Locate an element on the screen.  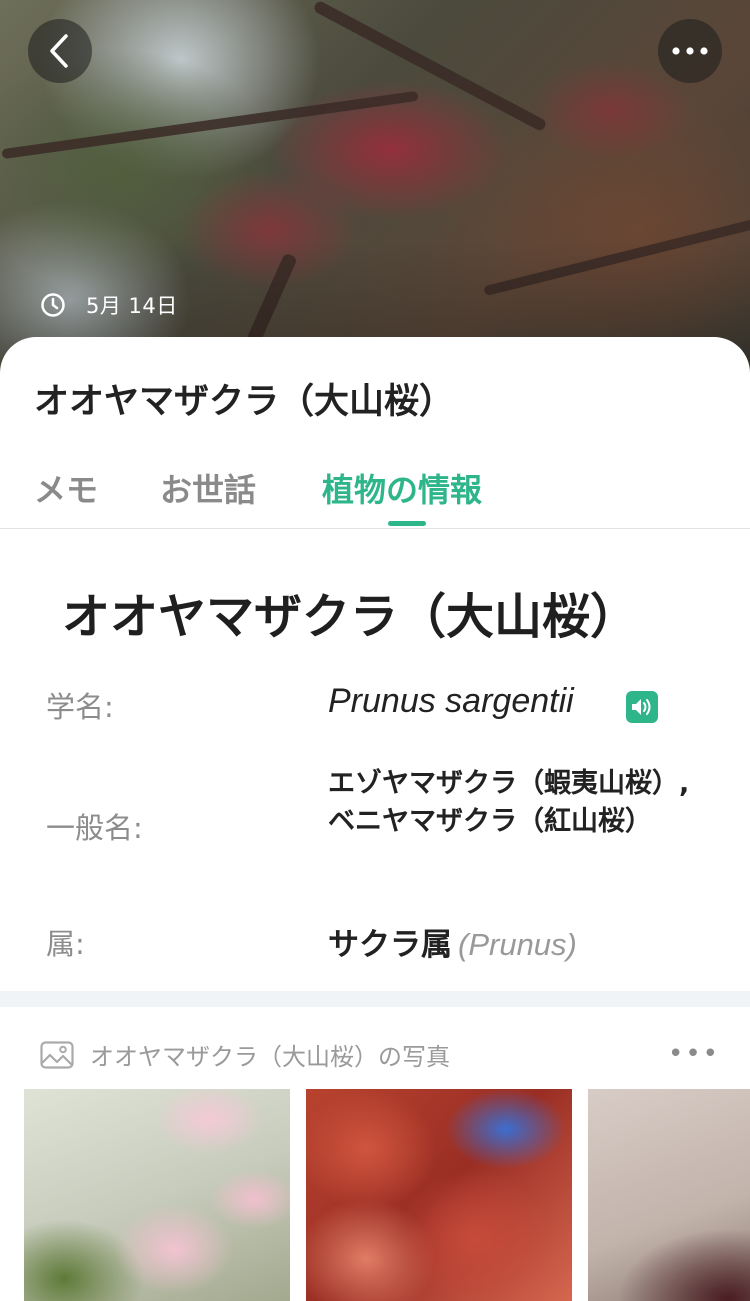
clock-icon is located at coordinates (53, 305).